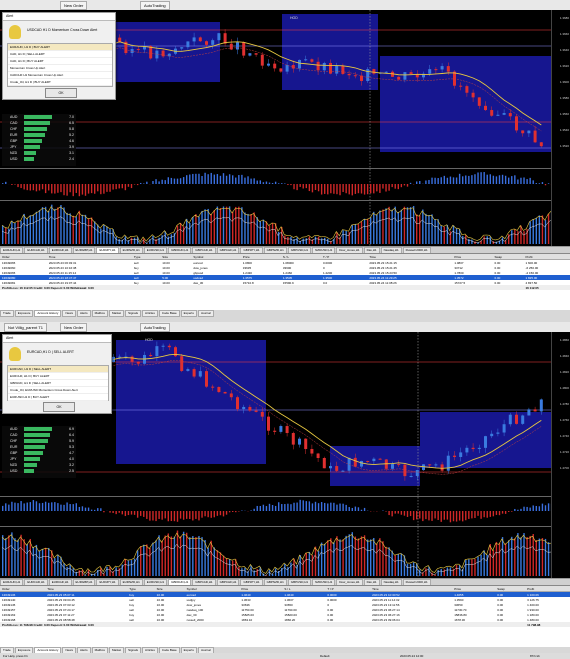 This screenshot has height=659, width=570. I want to click on terminal-tab: Code Base, so click(169, 313).